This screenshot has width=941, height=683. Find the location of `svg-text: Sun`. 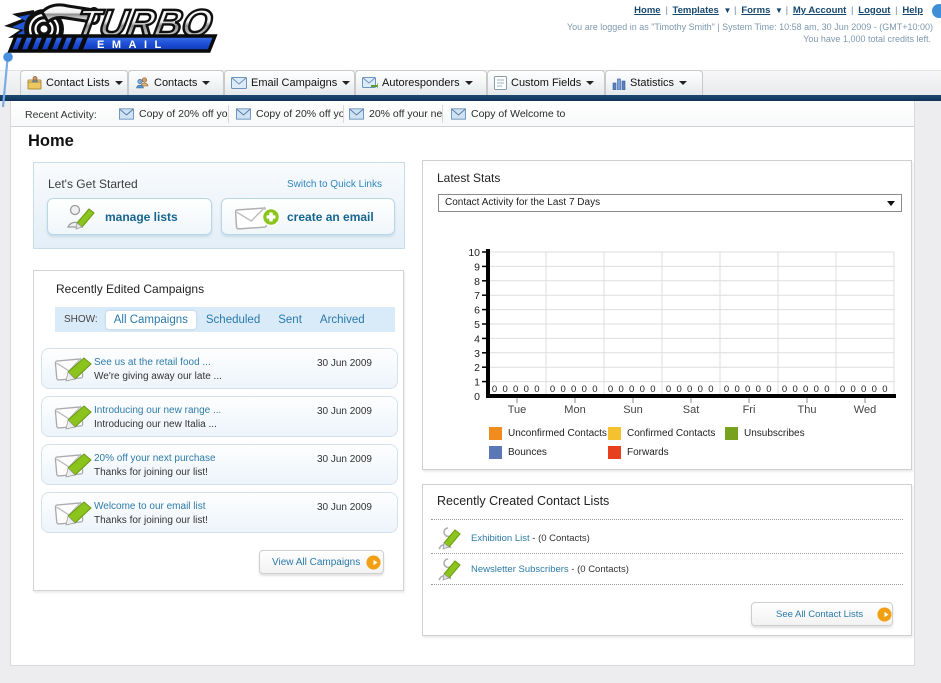

svg-text: Sun is located at coordinates (633, 410).